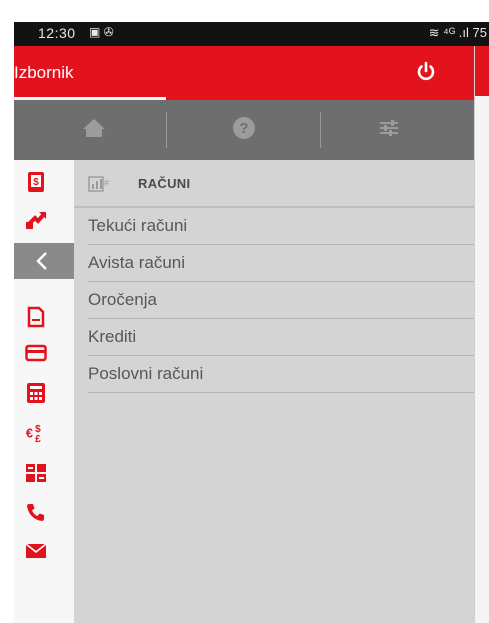 This screenshot has width=489, height=623. I want to click on tab-settings, so click(389, 130).